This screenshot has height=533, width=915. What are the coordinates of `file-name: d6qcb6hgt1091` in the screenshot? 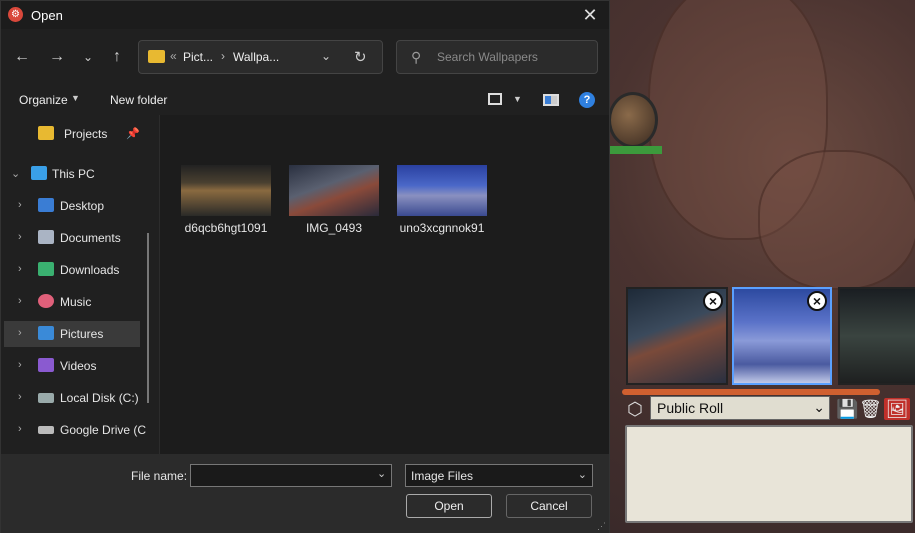 It's located at (226, 228).